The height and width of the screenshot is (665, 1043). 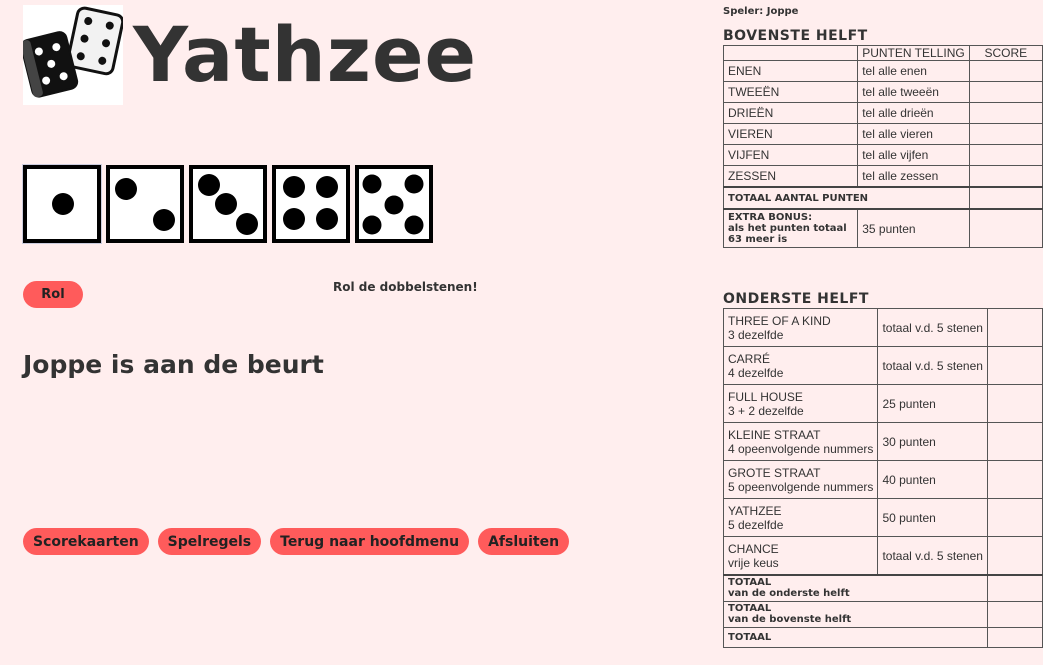 I want to click on table-row: ENEN tel alle enen, so click(x=882, y=71).